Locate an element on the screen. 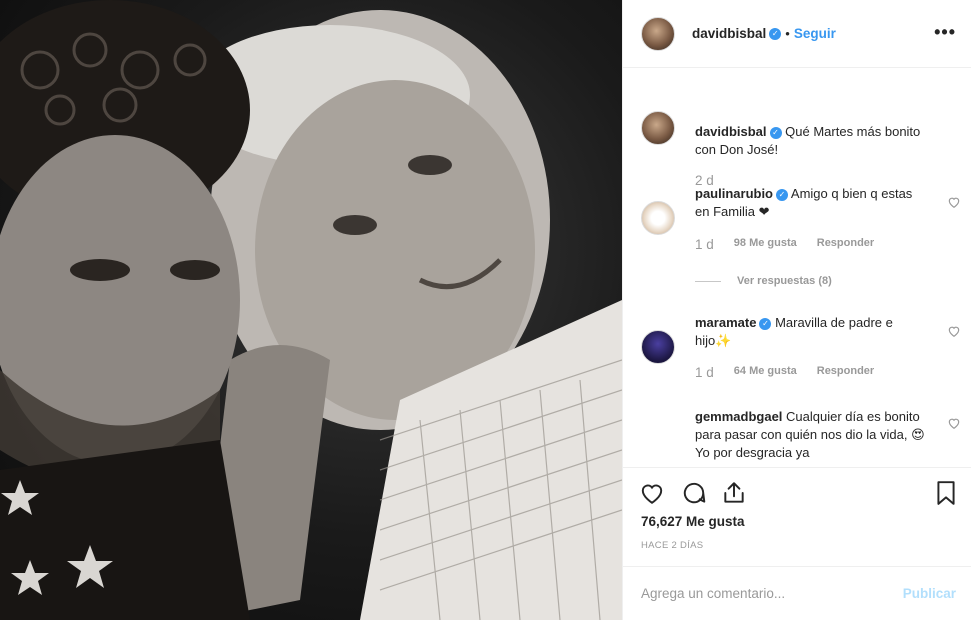 Image resolution: width=971 pixels, height=620 pixels. add-comment-bar: Publicar is located at coordinates (797, 593).